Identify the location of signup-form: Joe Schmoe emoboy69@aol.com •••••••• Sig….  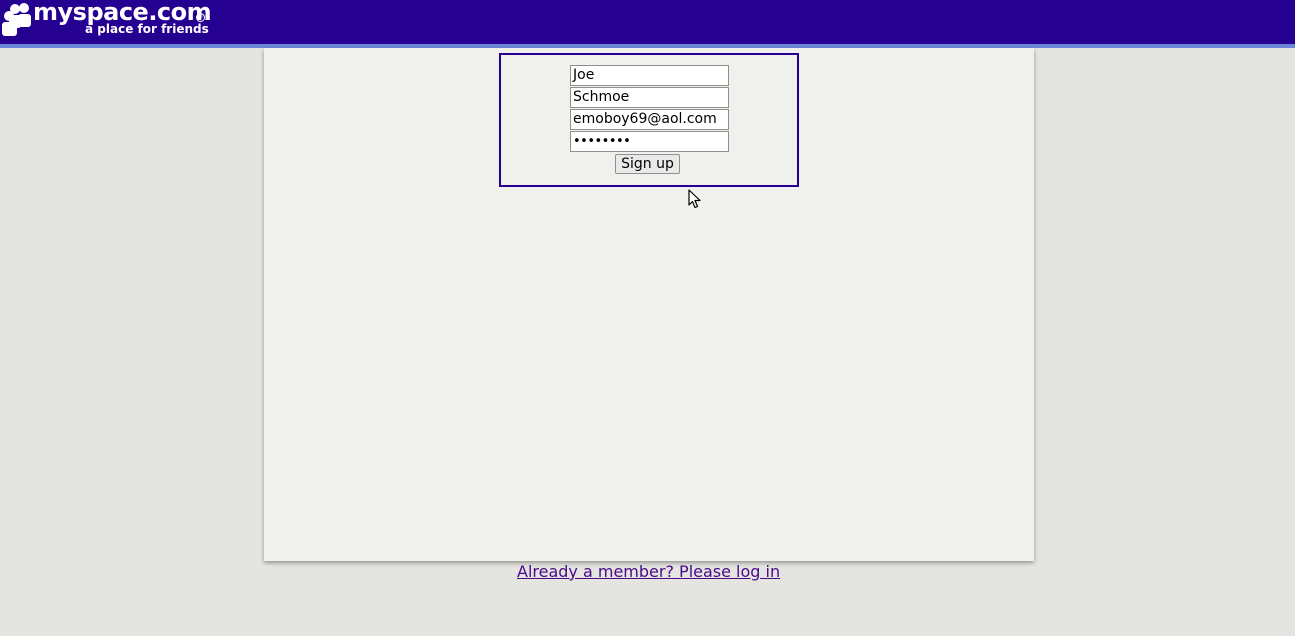
(649, 120).